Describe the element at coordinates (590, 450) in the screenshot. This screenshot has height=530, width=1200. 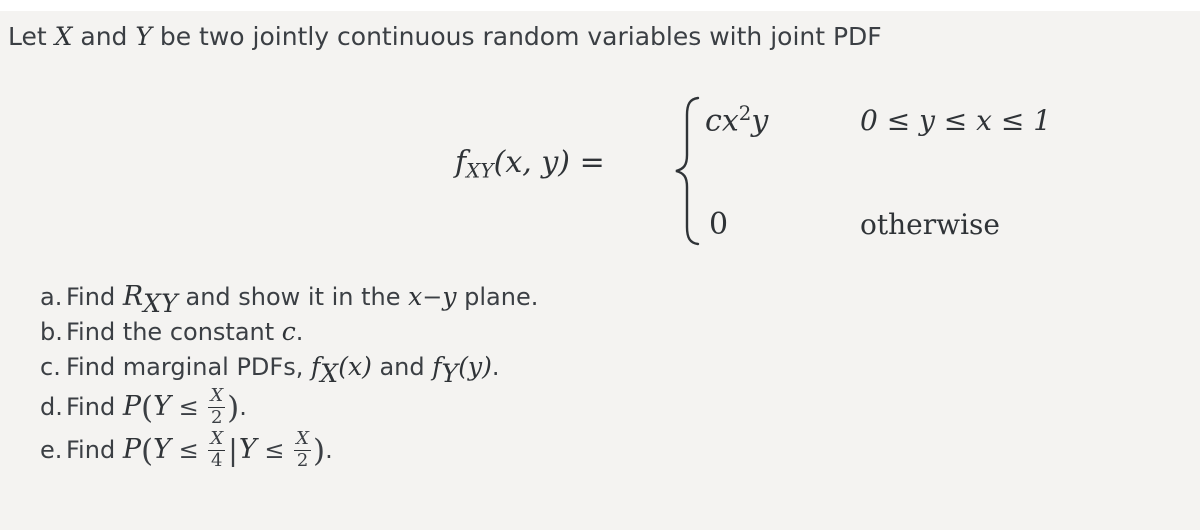
I see `question-item-e: e. Find P(Y ≤ X 4 |Y ≤ X 2).` at that location.